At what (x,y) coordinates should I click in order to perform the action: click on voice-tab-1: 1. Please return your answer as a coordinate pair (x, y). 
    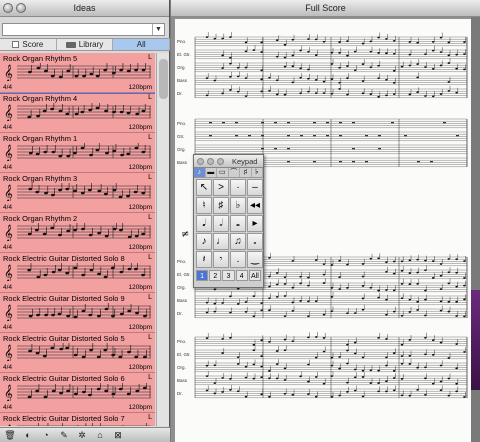
    Looking at the image, I should click on (202, 275).